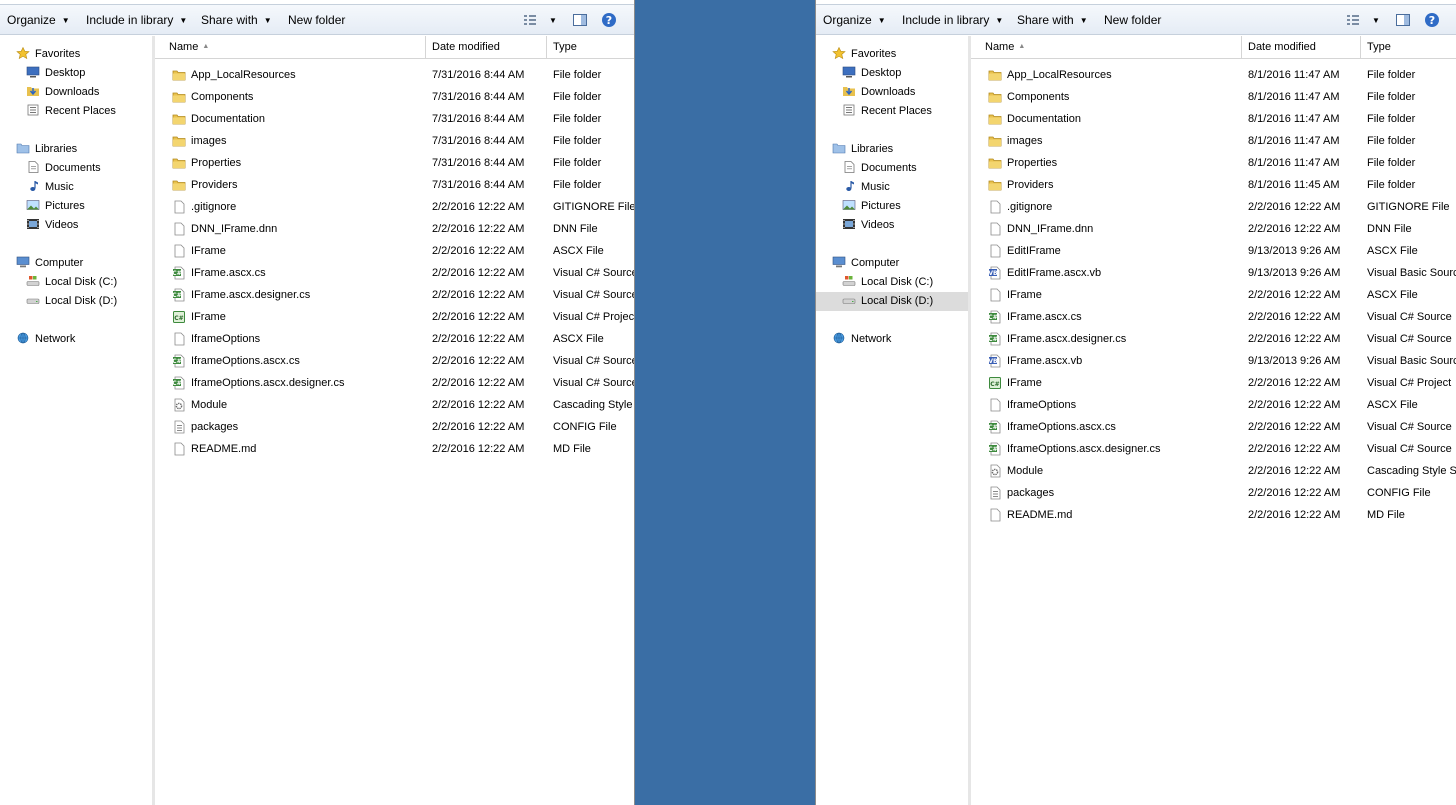 This screenshot has width=1456, height=805. Describe the element at coordinates (871, 339) in the screenshot. I see `nav-item-label: Network` at that location.